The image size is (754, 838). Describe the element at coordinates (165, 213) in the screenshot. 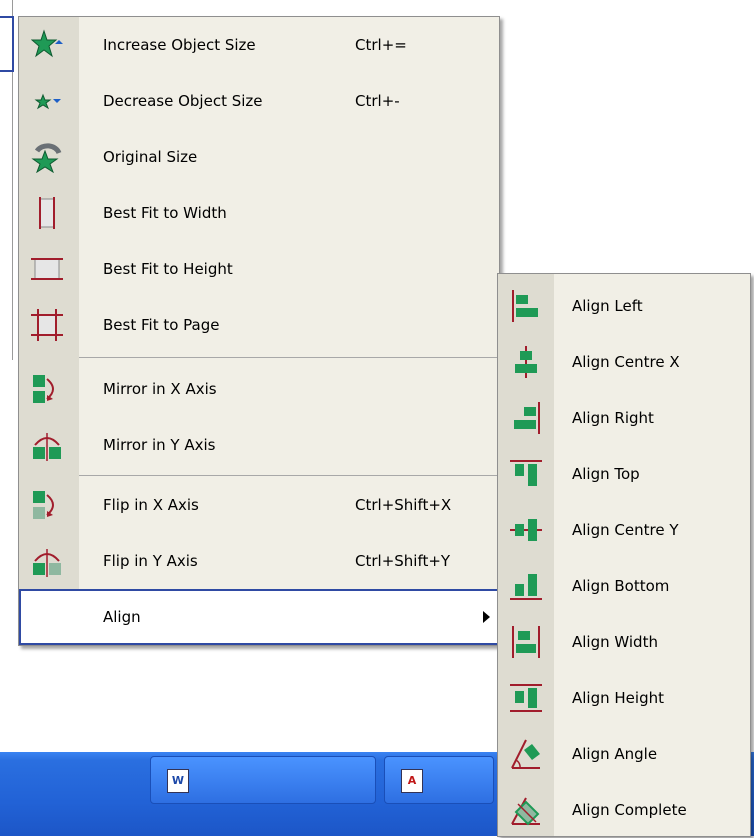

I see `menu-item-label: Best Fit to Width` at that location.